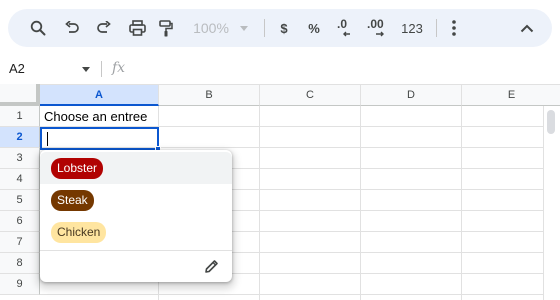 The width and height of the screenshot is (560, 300). I want to click on increase-decimal-label: .00, so click(375, 24).